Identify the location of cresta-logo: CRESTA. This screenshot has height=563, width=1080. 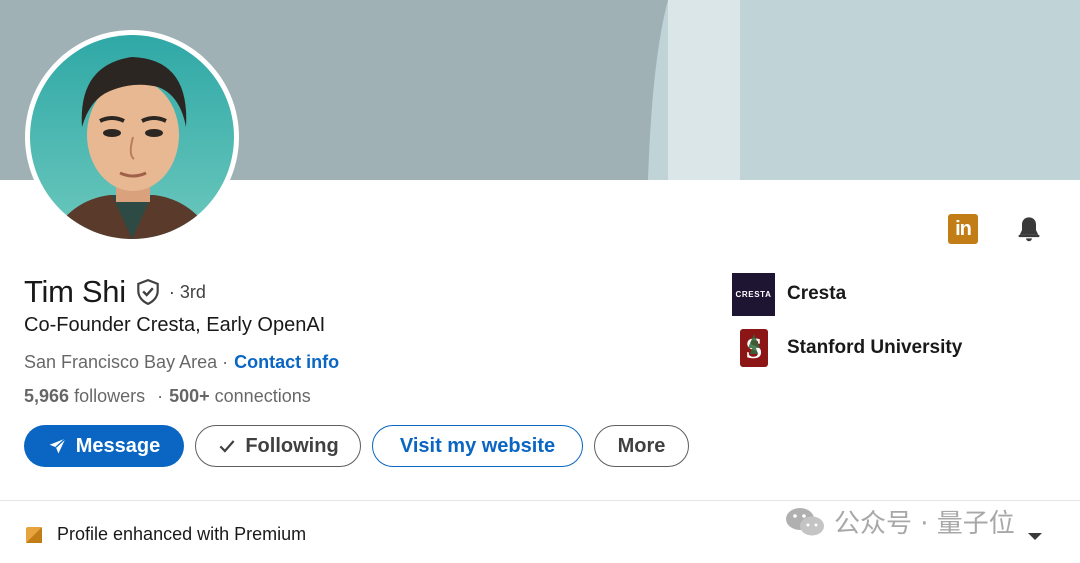
(753, 294).